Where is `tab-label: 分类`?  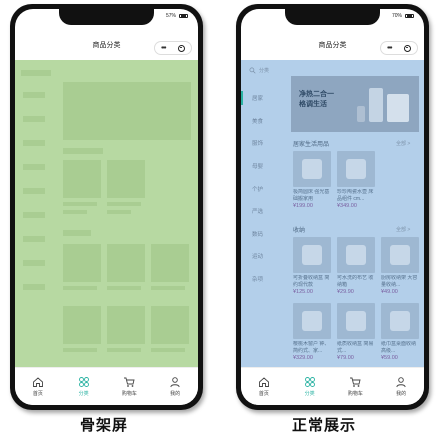
tab-label: 分类 is located at coordinates (309, 394).